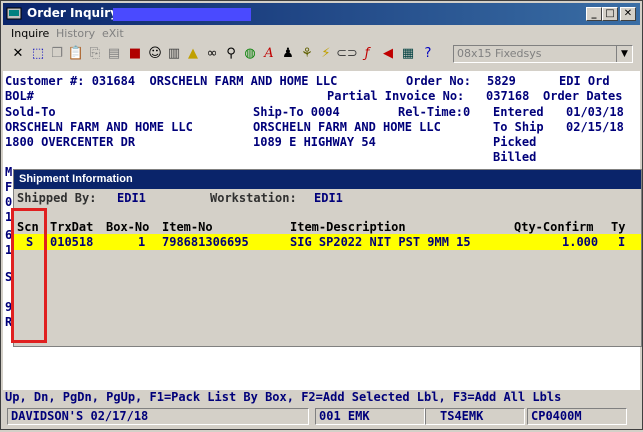  I want to click on bell-icon: ▲, so click(193, 54).